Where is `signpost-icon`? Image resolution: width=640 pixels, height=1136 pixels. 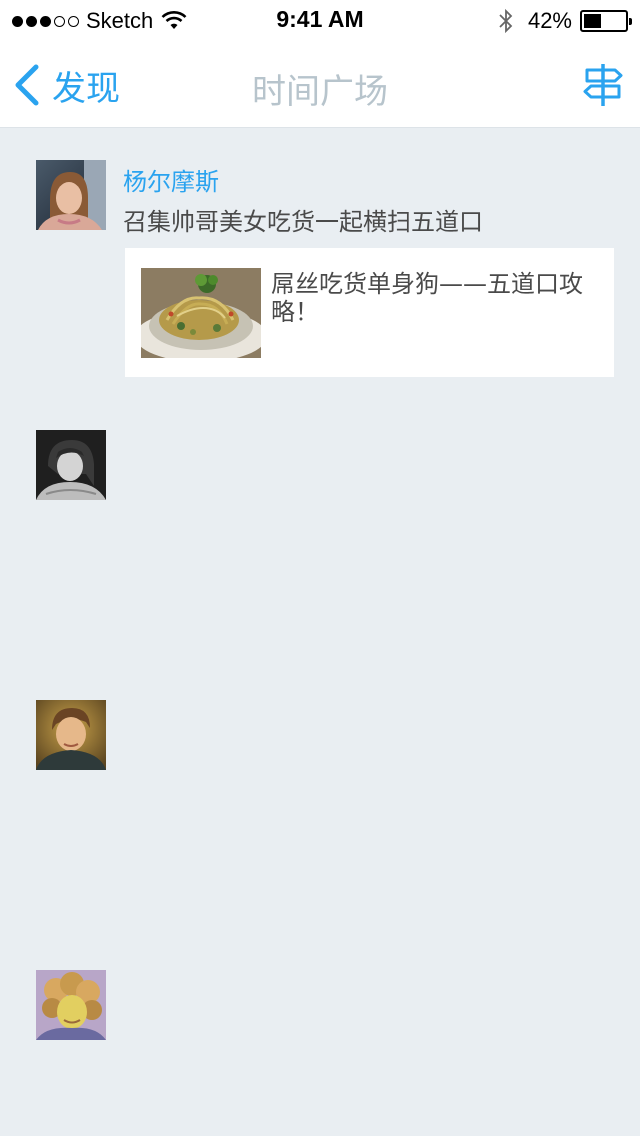 signpost-icon is located at coordinates (603, 85).